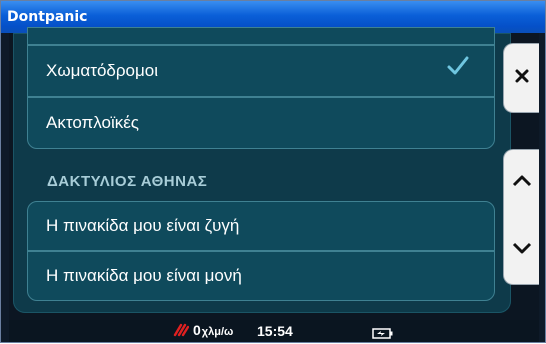  Describe the element at coordinates (93, 122) in the screenshot. I see `list-item-label: Ακτοπλοϊκές` at that location.